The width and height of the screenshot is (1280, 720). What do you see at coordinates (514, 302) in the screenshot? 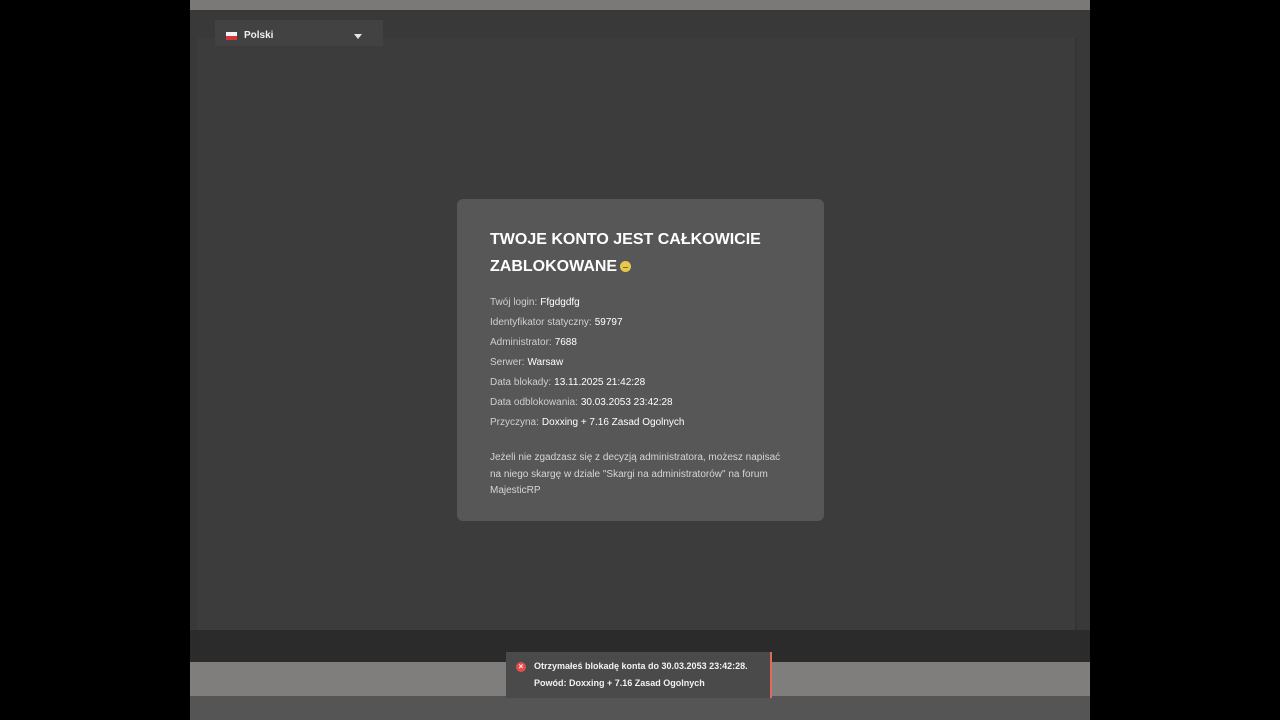
I see `detail-label: Twój login:` at bounding box center [514, 302].